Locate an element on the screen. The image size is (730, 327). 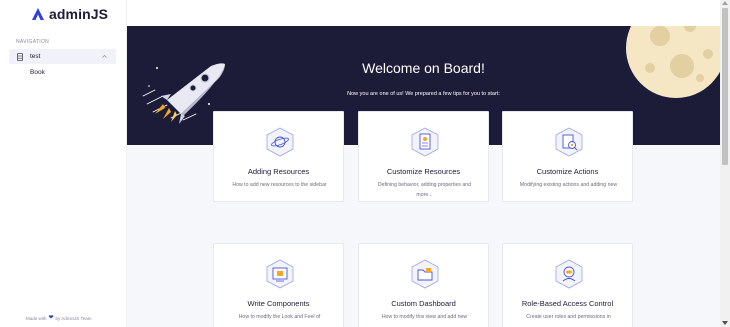
scroll-thumb is located at coordinates (725, 86).